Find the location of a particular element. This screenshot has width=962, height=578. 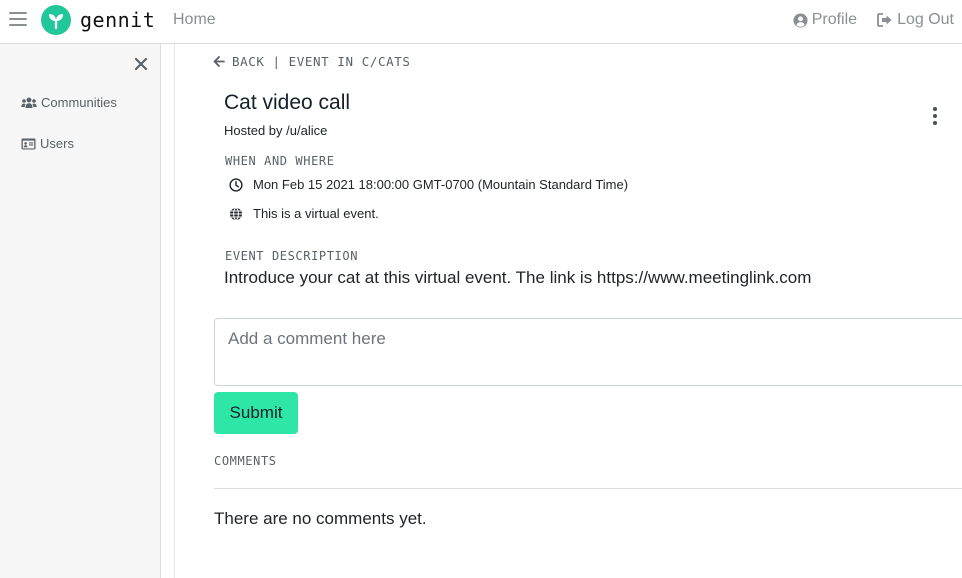

event-context: EVENT IN C/CATS is located at coordinates (350, 61).